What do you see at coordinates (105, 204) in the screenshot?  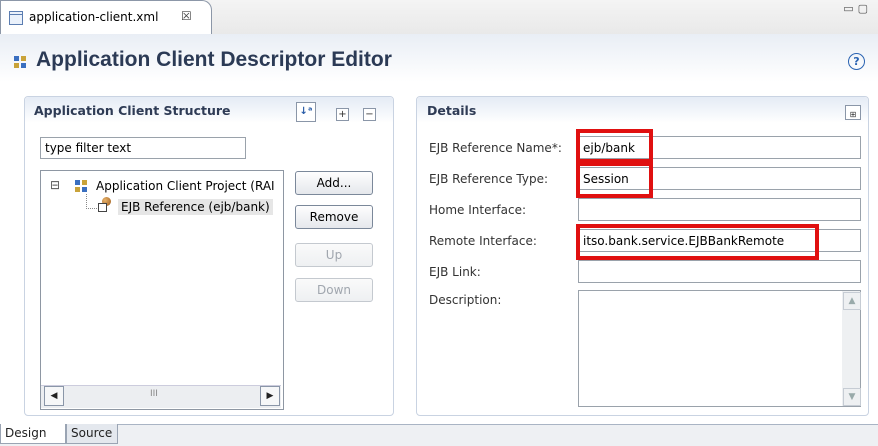 I see `ejb-reference-icon` at bounding box center [105, 204].